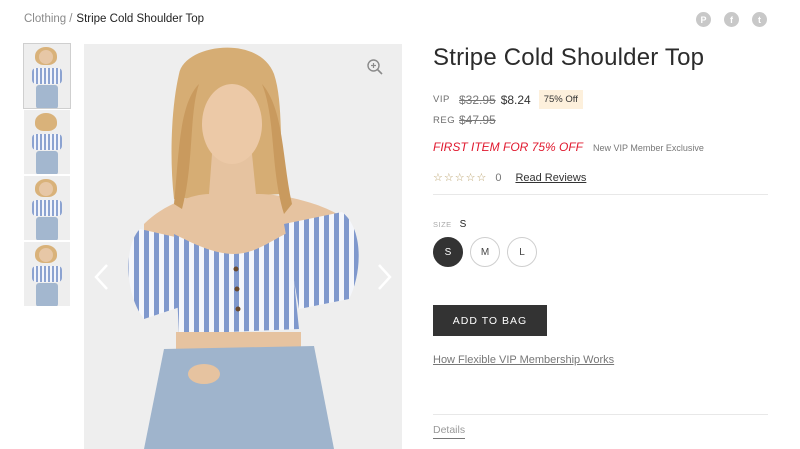 Image resolution: width=800 pixels, height=449 pixels. What do you see at coordinates (140, 19) in the screenshot?
I see `breadcrumb-current: Stripe Cold Shoulder Top` at bounding box center [140, 19].